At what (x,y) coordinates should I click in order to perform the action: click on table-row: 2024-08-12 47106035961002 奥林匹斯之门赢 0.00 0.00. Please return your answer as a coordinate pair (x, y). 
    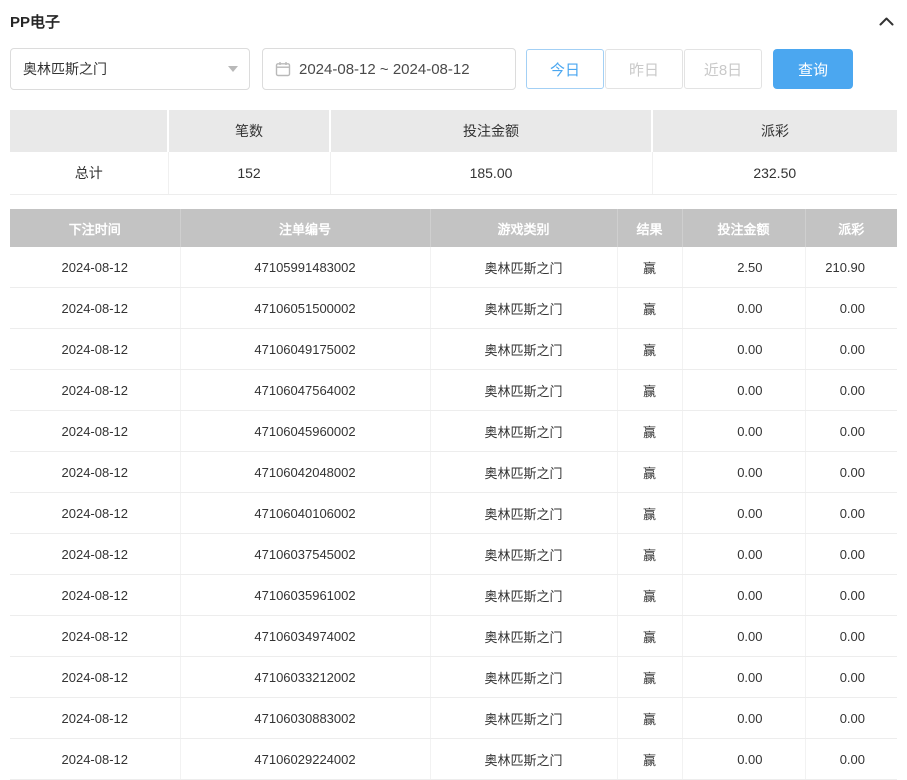
    Looking at the image, I should click on (453, 595).